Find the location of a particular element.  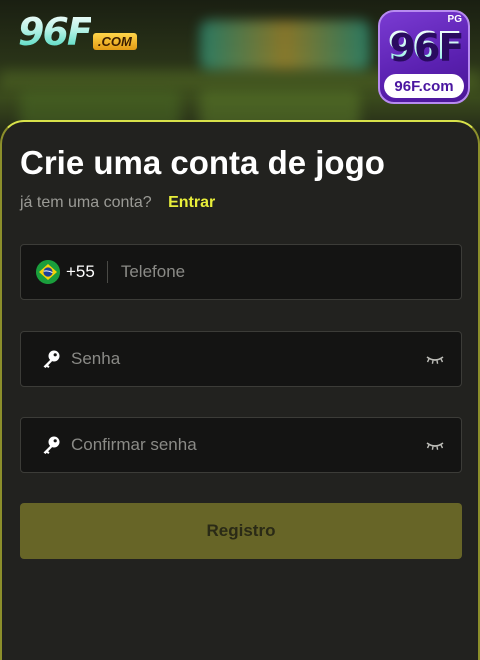

divider is located at coordinates (107, 272).